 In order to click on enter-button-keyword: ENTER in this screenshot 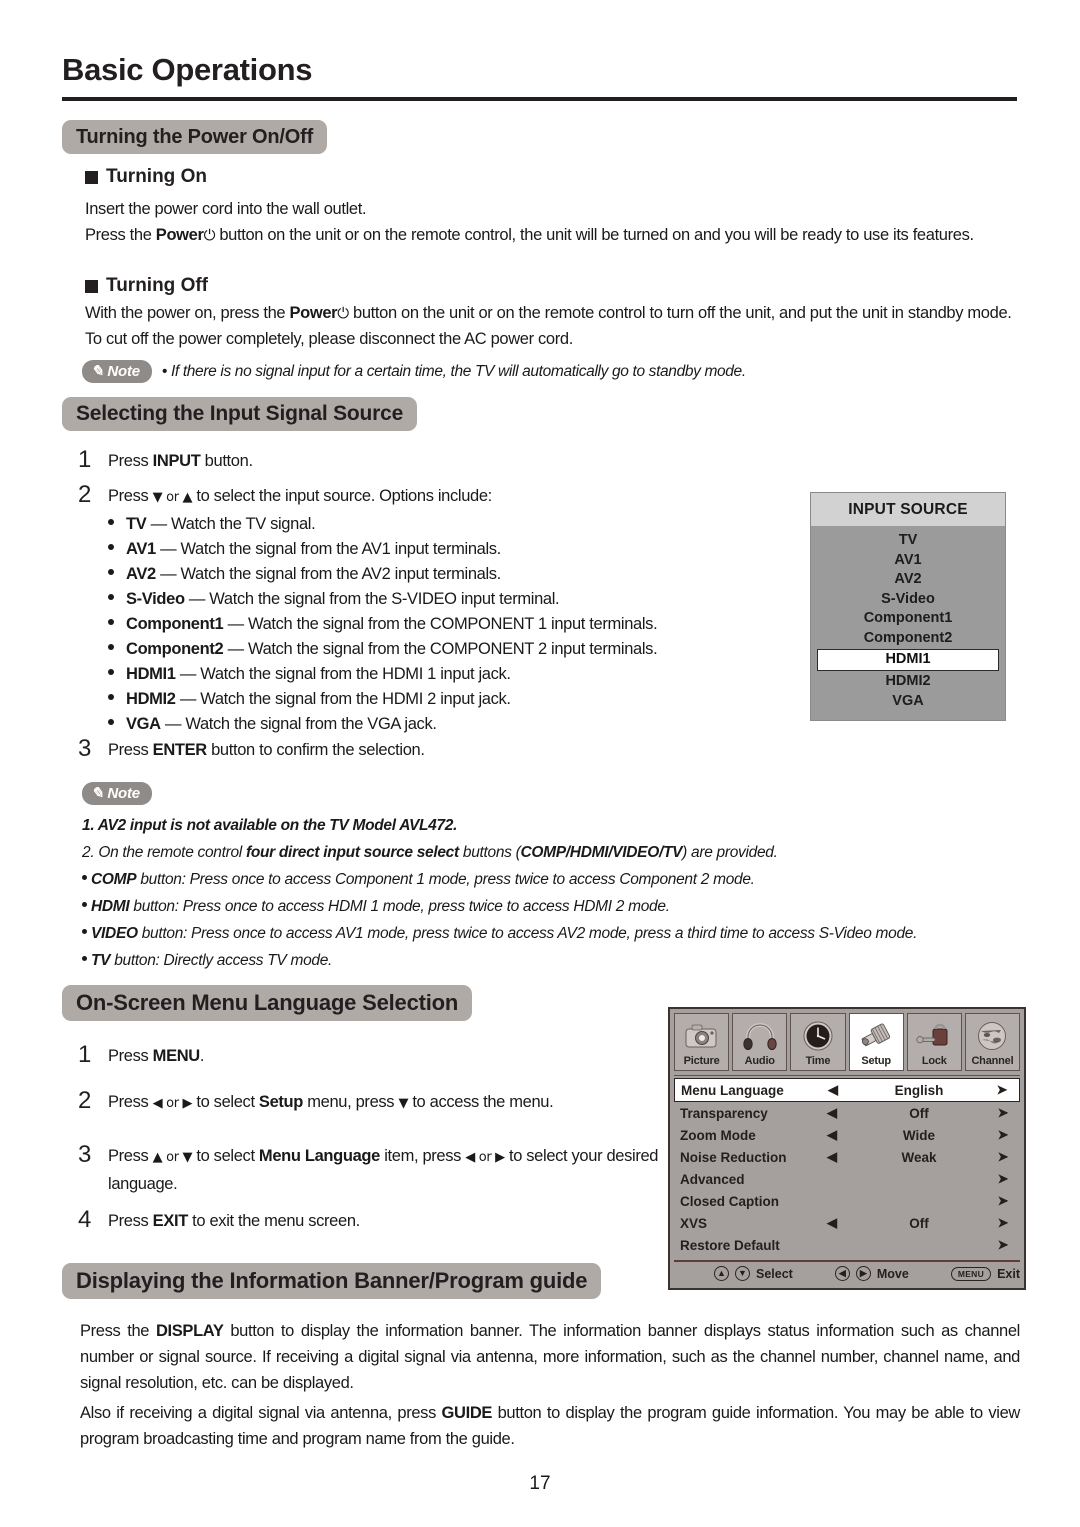, I will do `click(180, 750)`.